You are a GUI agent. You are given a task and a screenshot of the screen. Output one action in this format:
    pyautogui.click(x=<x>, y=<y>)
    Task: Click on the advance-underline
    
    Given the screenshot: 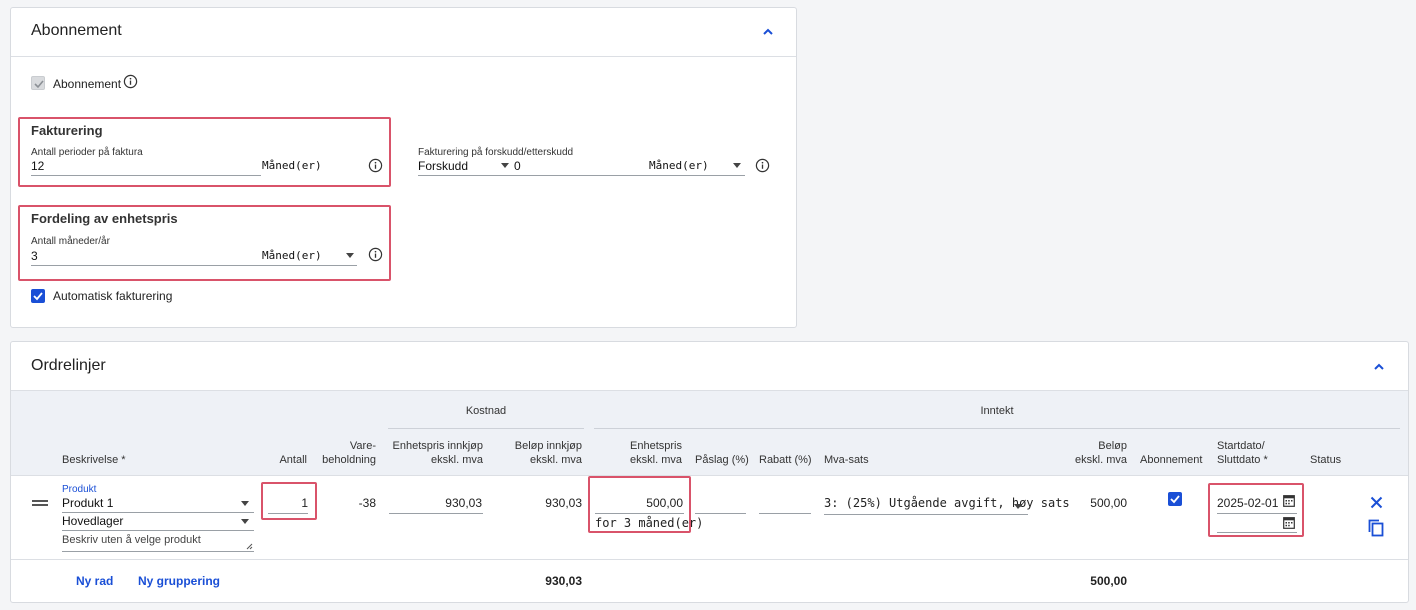 What is the action you would take?
    pyautogui.click(x=581, y=175)
    